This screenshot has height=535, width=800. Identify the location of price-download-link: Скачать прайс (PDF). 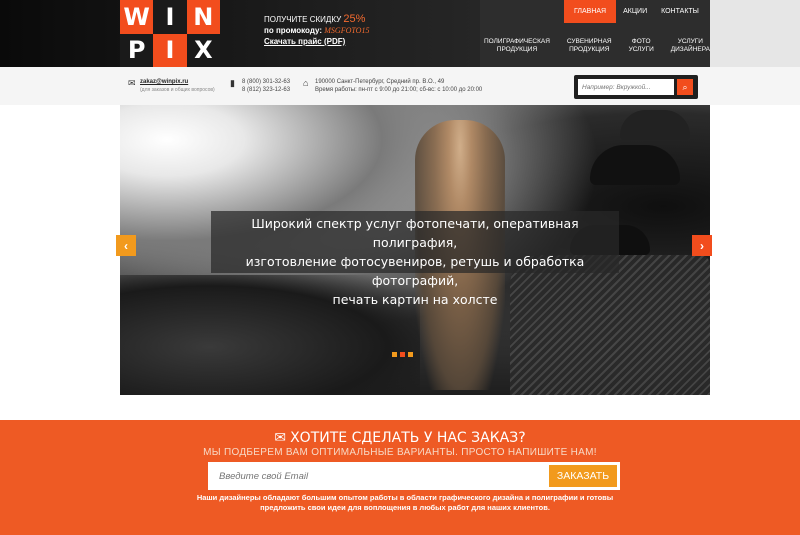
(316, 41).